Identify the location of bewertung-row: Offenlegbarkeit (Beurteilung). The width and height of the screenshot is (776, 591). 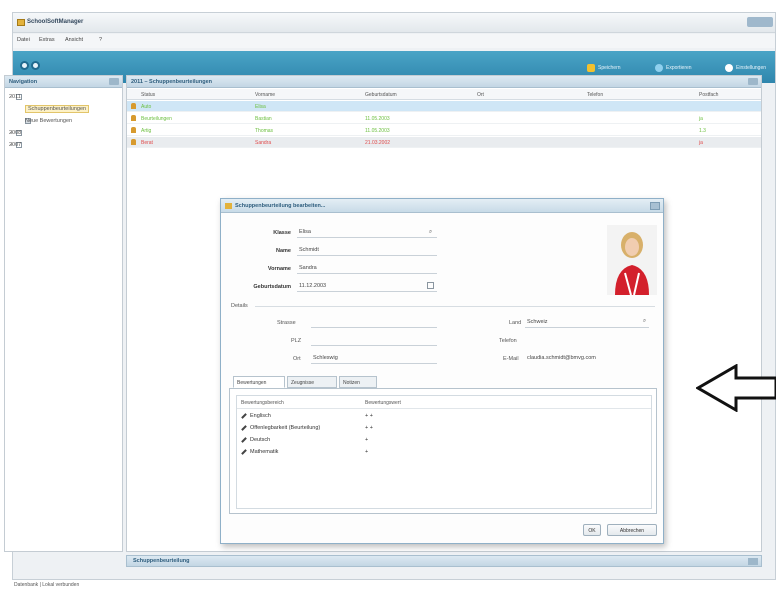
(280, 428).